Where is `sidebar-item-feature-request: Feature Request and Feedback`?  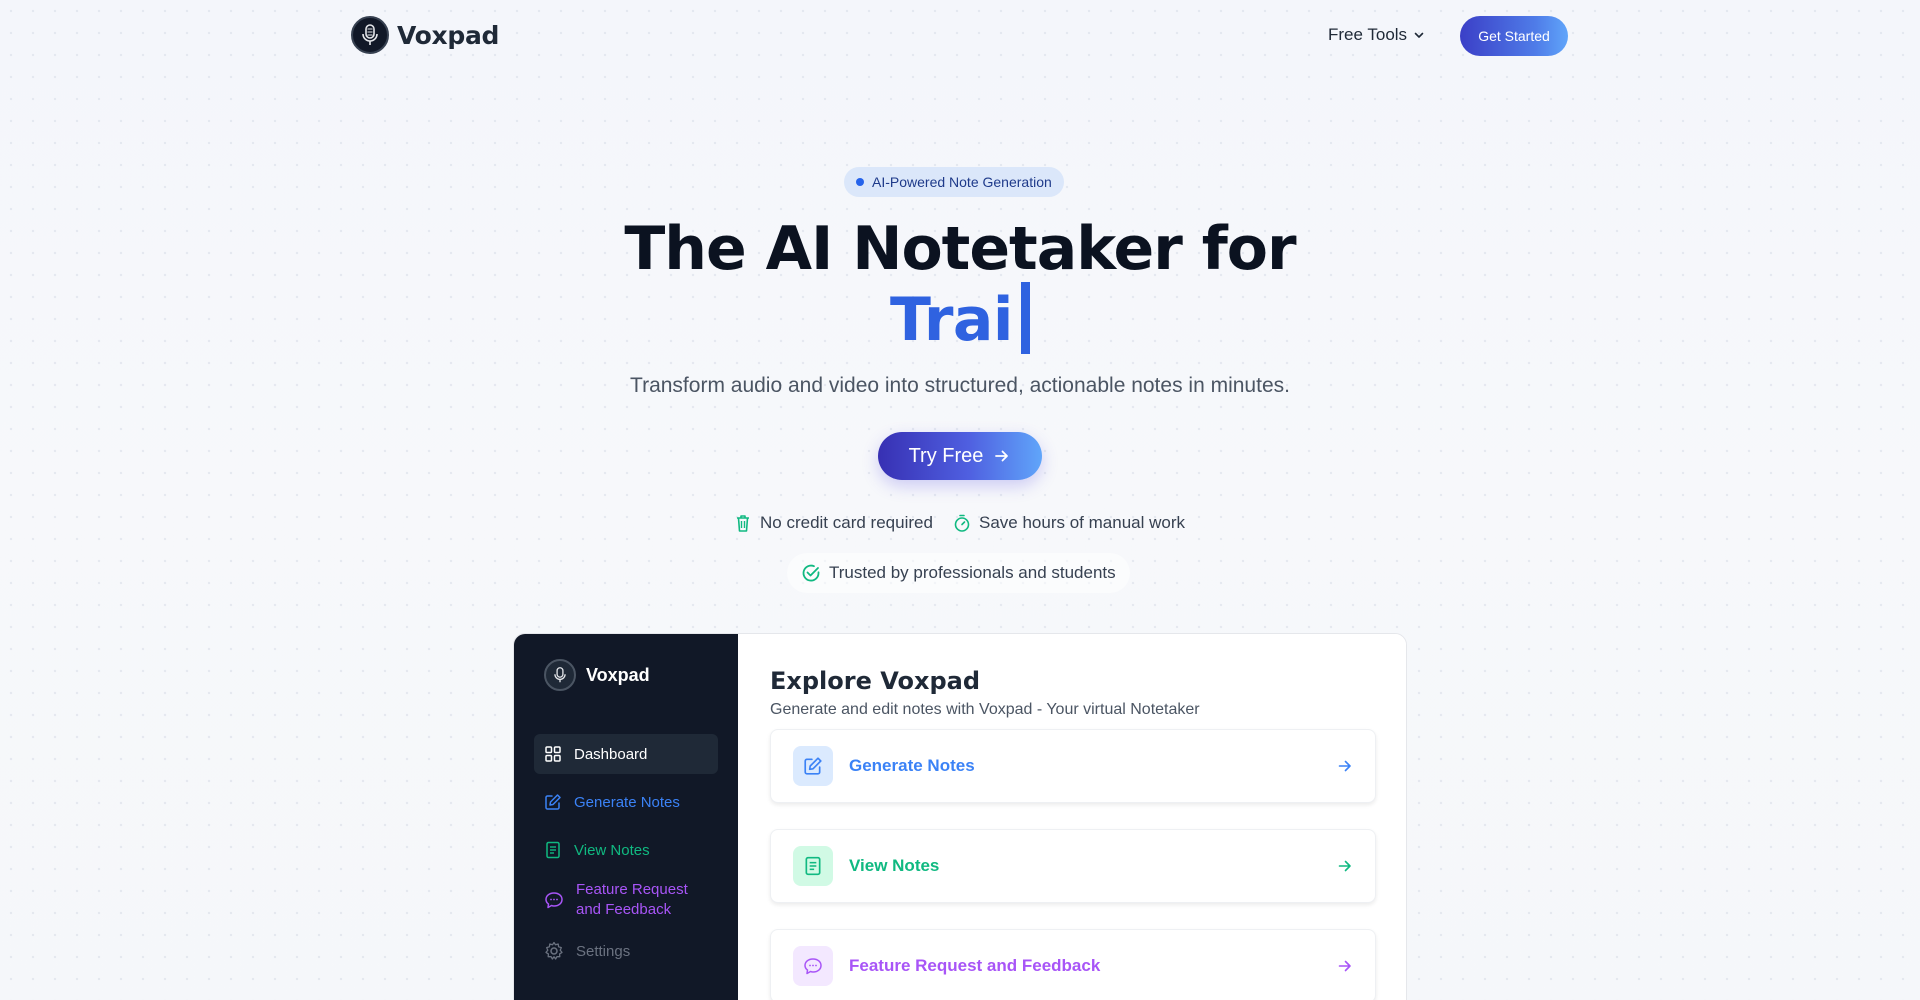 sidebar-item-feature-request: Feature Request and Feedback is located at coordinates (626, 900).